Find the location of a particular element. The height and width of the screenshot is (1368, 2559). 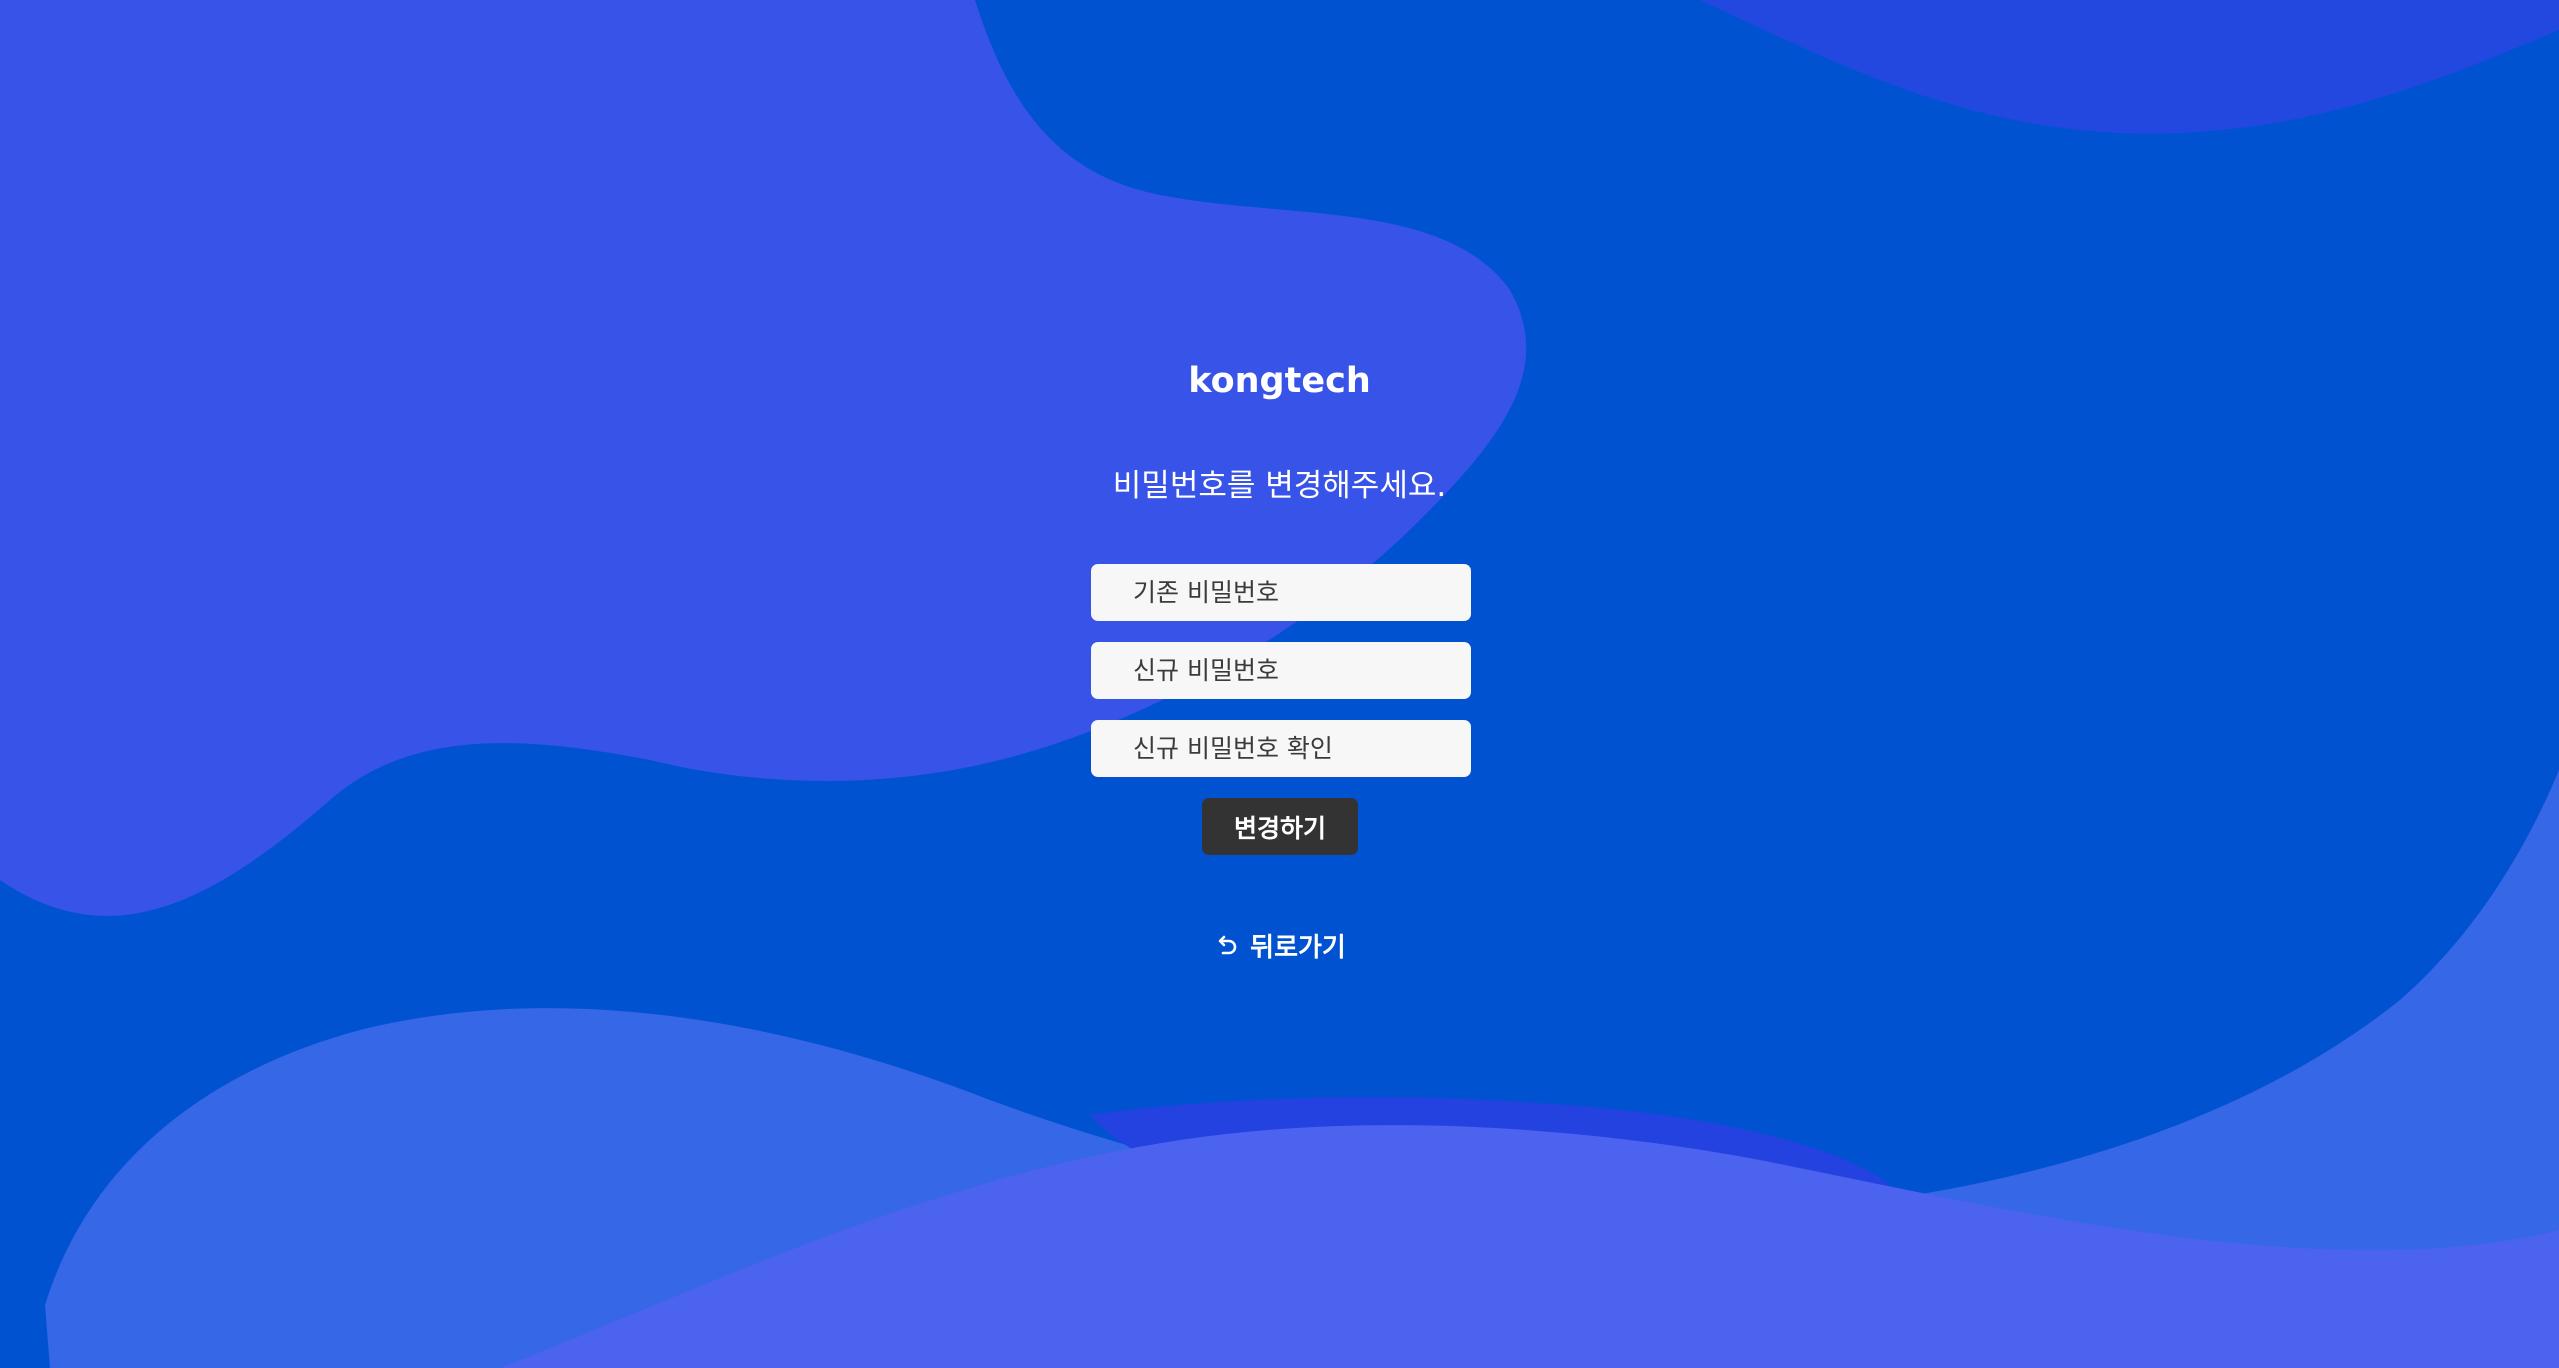

current-password-field is located at coordinates (1281, 592).